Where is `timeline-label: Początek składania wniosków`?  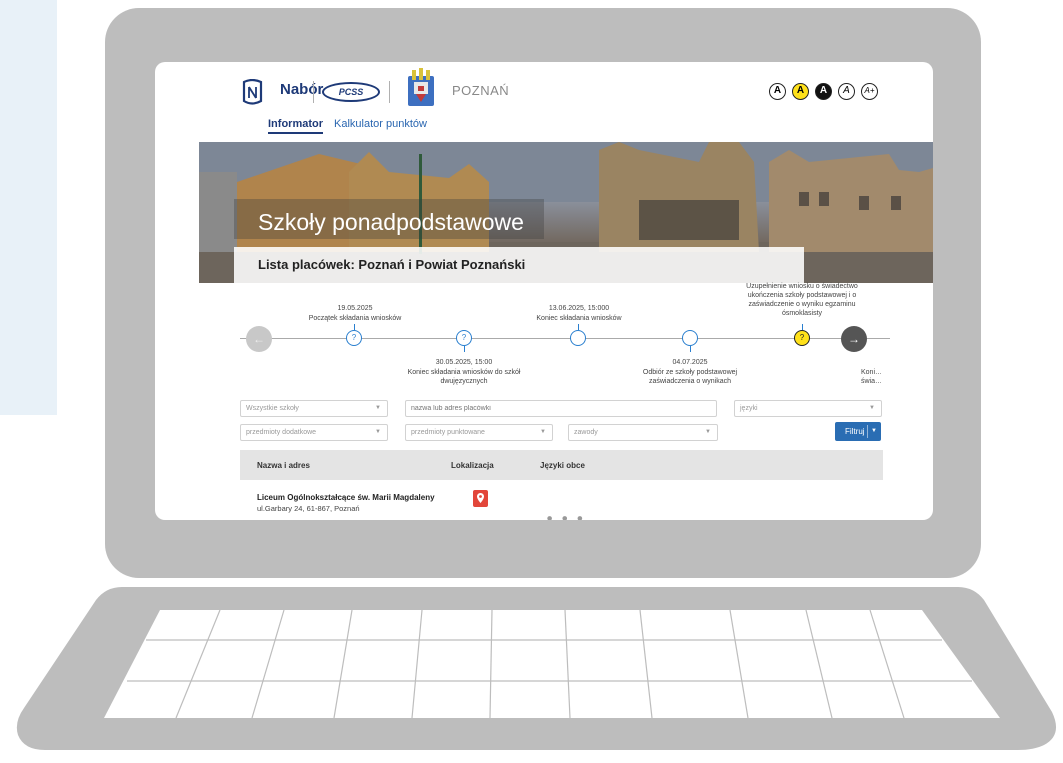 timeline-label: Początek składania wniosków is located at coordinates (355, 318).